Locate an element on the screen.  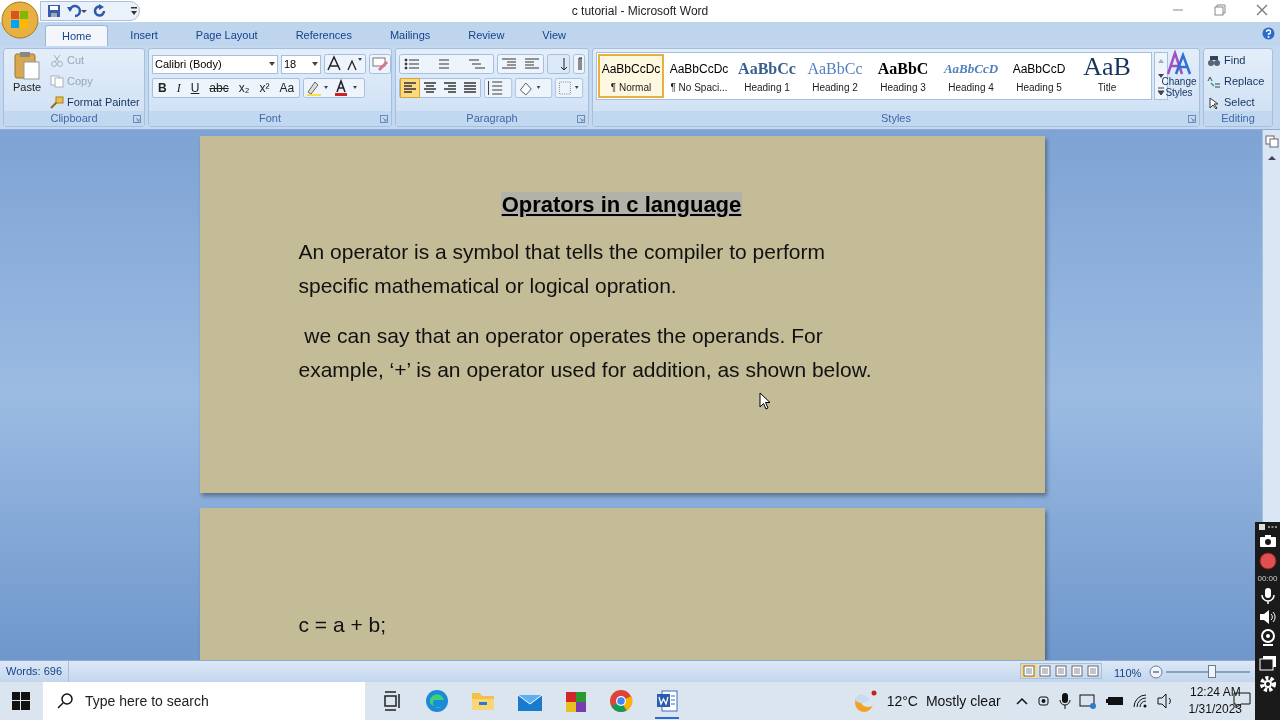
style-item: AaBbCcD Heading 5 is located at coordinates (1039, 76).